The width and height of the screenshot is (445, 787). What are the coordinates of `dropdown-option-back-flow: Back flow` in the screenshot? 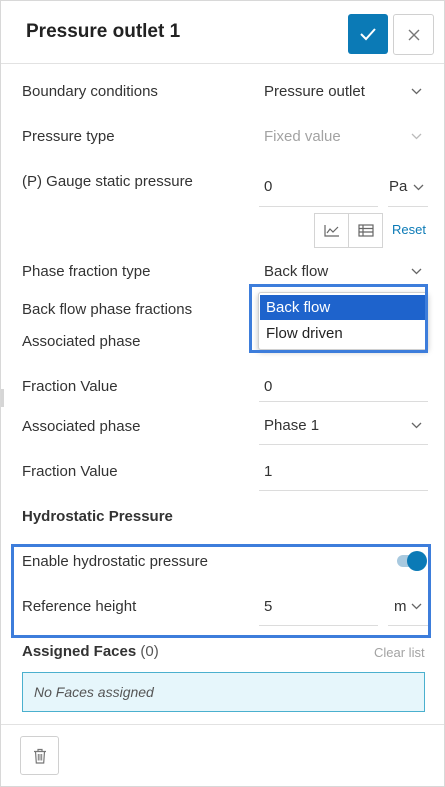 It's located at (343, 307).